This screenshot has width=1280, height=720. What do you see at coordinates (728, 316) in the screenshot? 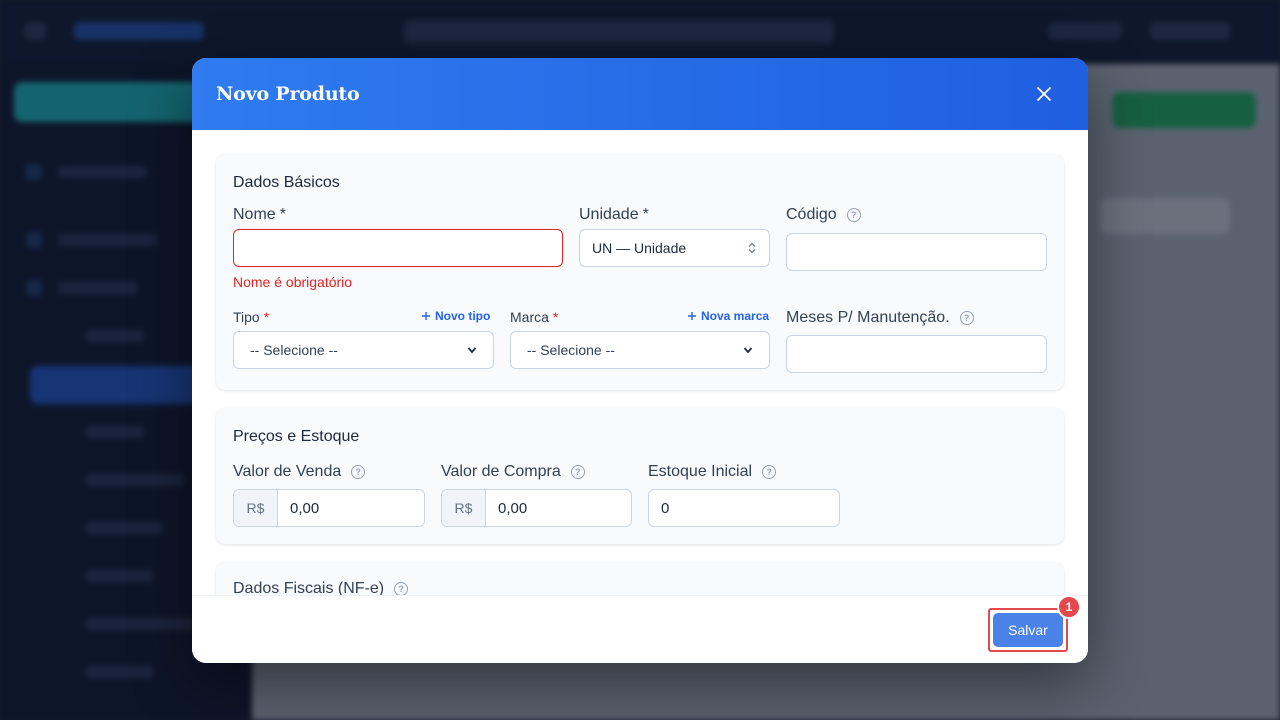
I see `add-marca-link: Nova marca` at bounding box center [728, 316].